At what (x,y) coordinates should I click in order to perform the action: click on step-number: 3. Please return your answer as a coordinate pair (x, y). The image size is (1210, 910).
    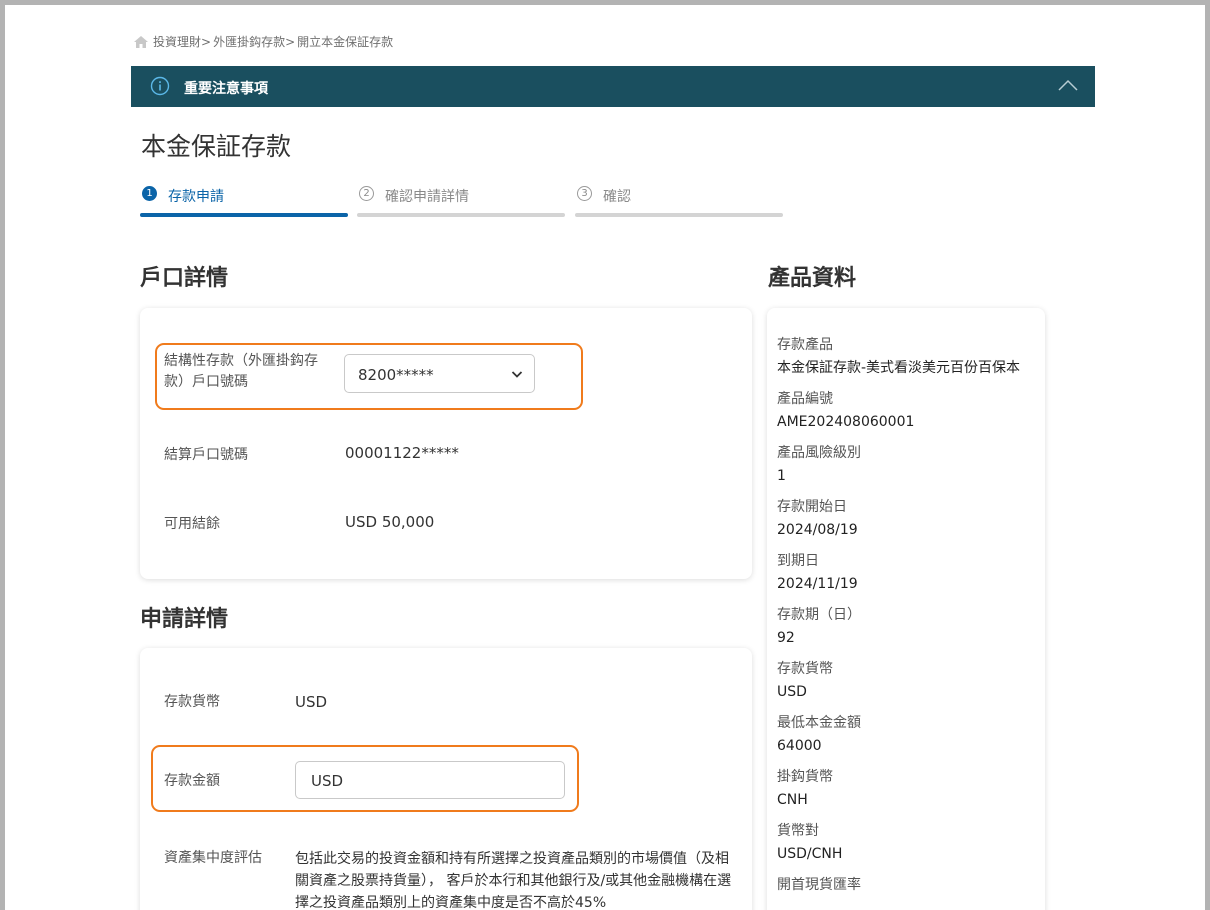
    Looking at the image, I should click on (584, 193).